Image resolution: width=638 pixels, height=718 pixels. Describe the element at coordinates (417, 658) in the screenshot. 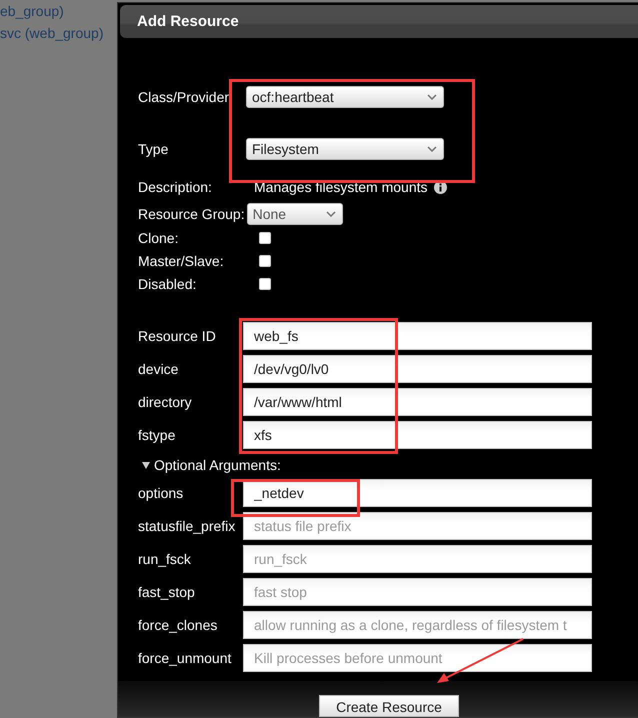

I see `input-field: Kill processes before unmount` at that location.